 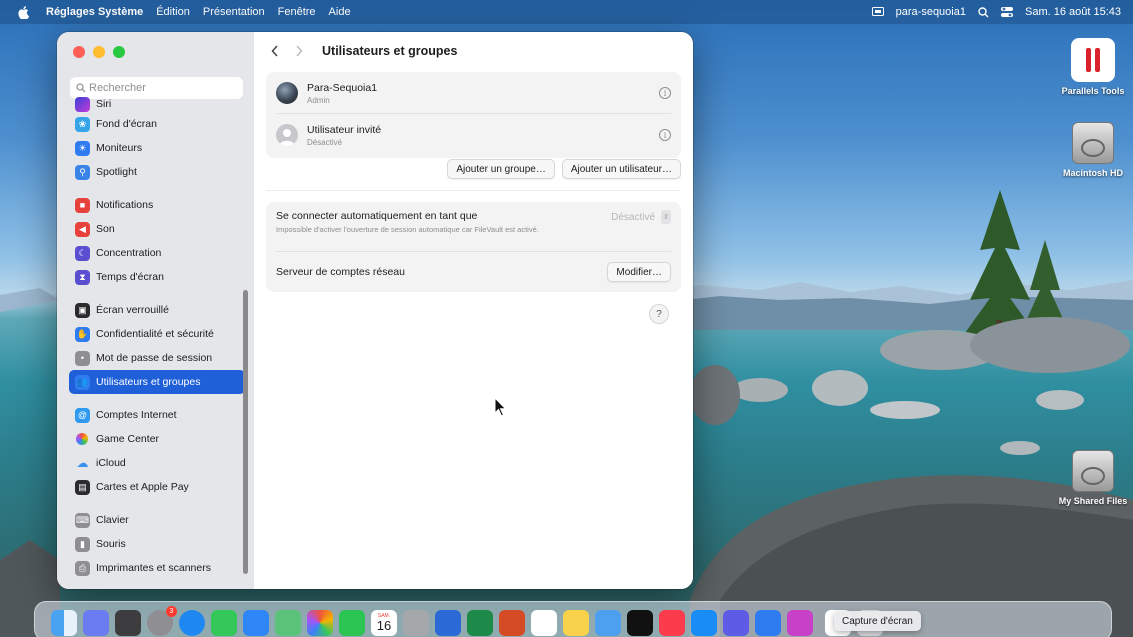 I want to click on dock-tooltip: Capture d'écran, so click(x=877, y=621).